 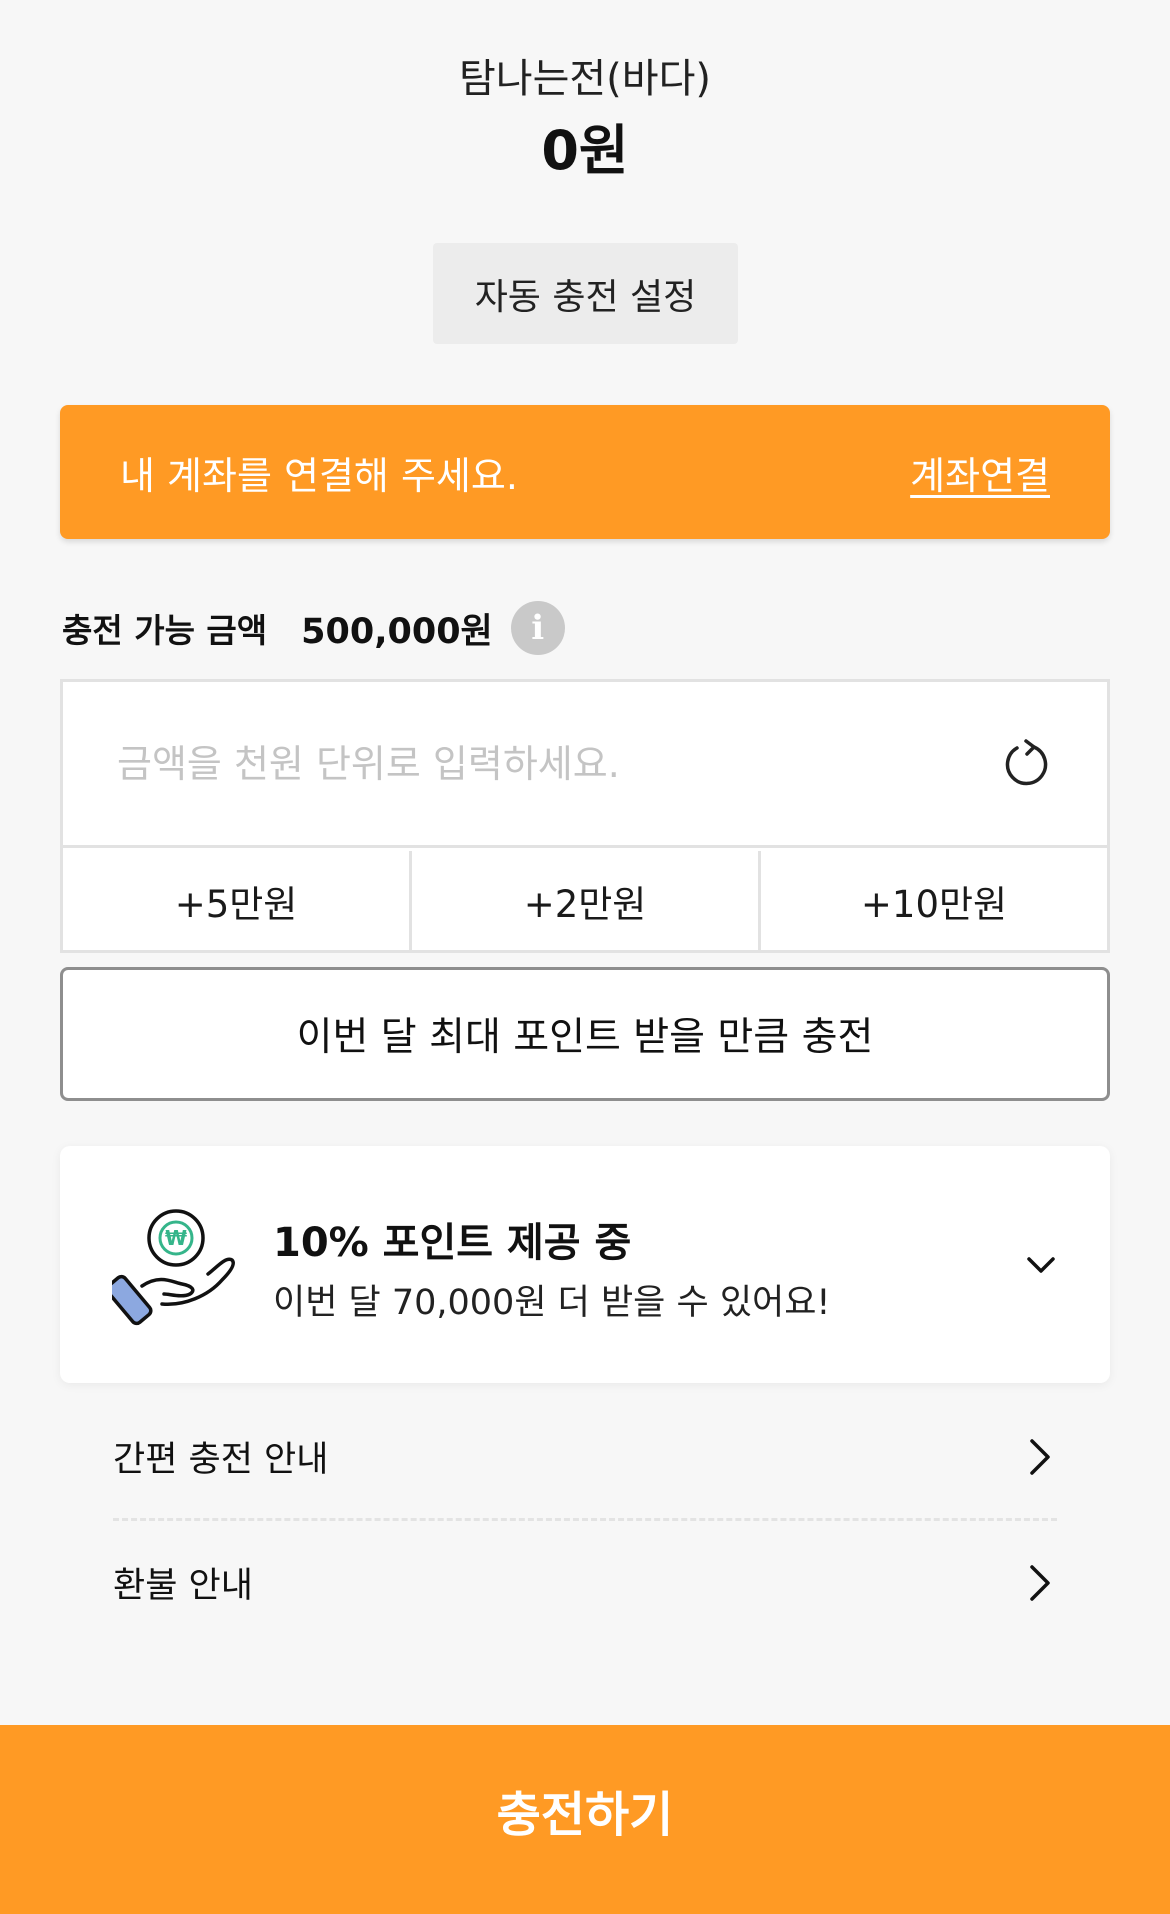 What do you see at coordinates (585, 1519) in the screenshot?
I see `info-list: 간편 충전 안내 환불 안내` at bounding box center [585, 1519].